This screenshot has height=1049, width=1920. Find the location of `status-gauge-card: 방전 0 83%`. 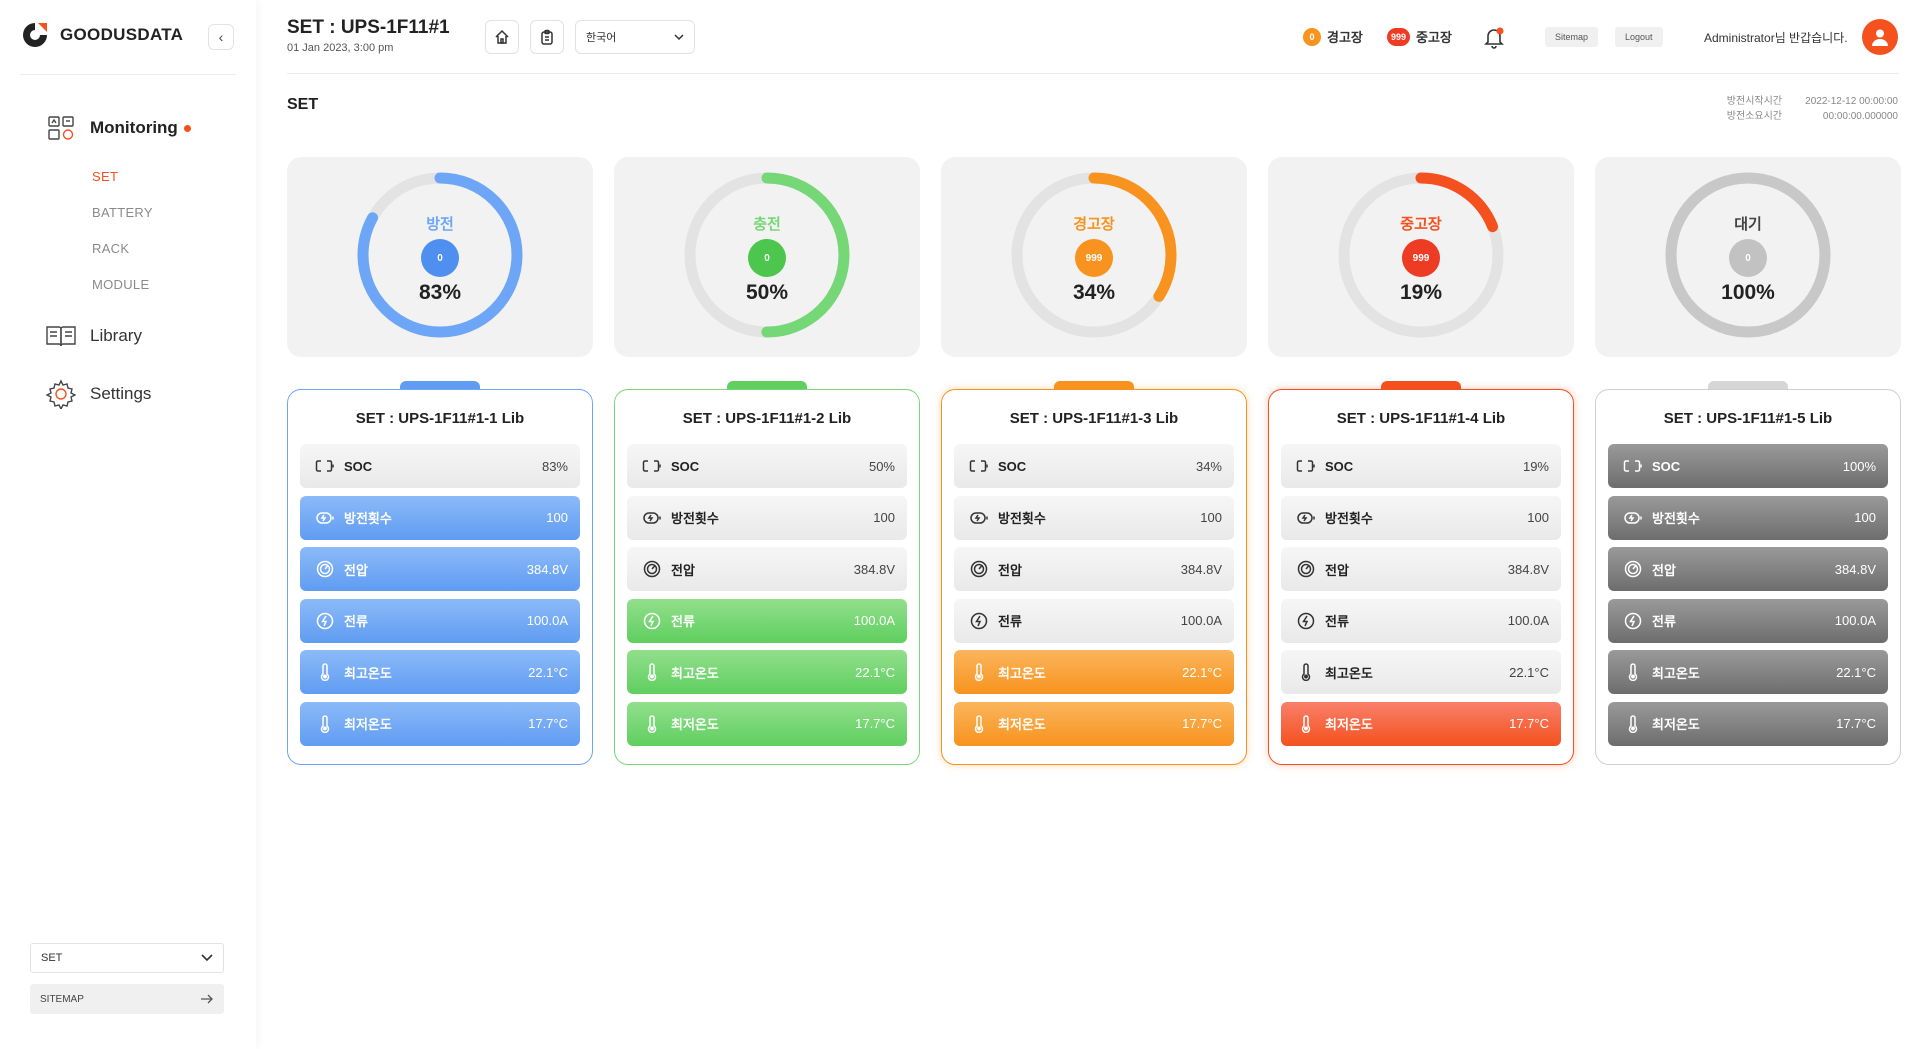

status-gauge-card: 방전 0 83% is located at coordinates (440, 257).